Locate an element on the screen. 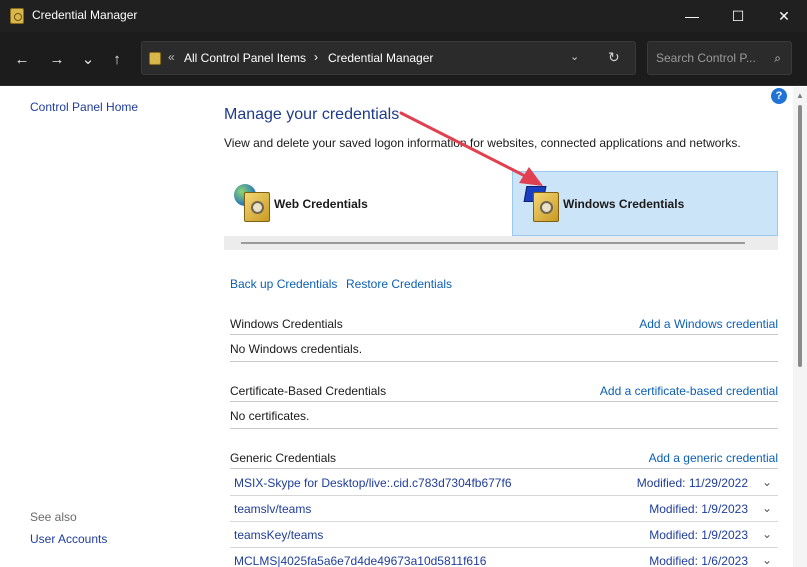  section-title: Generic Credentials is located at coordinates (283, 458).